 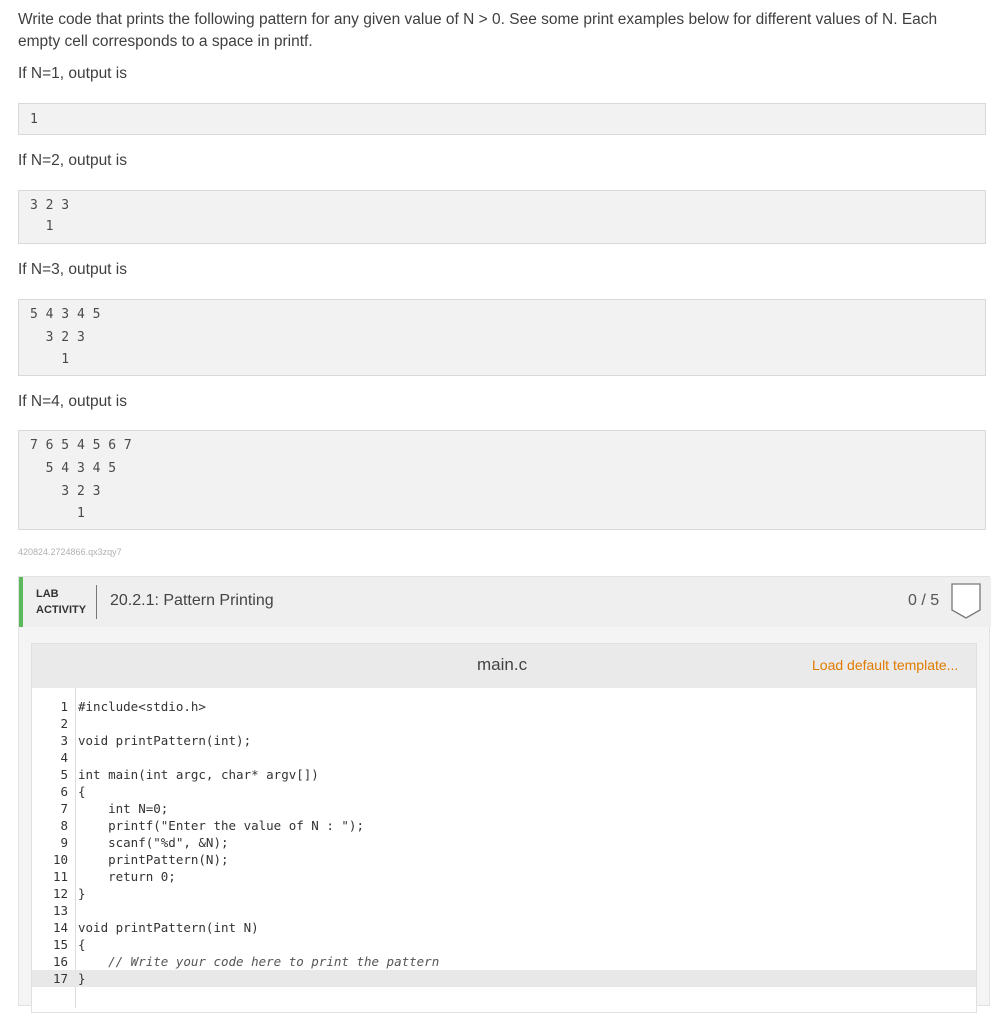 I want to click on code-line: 4, so click(x=504, y=757).